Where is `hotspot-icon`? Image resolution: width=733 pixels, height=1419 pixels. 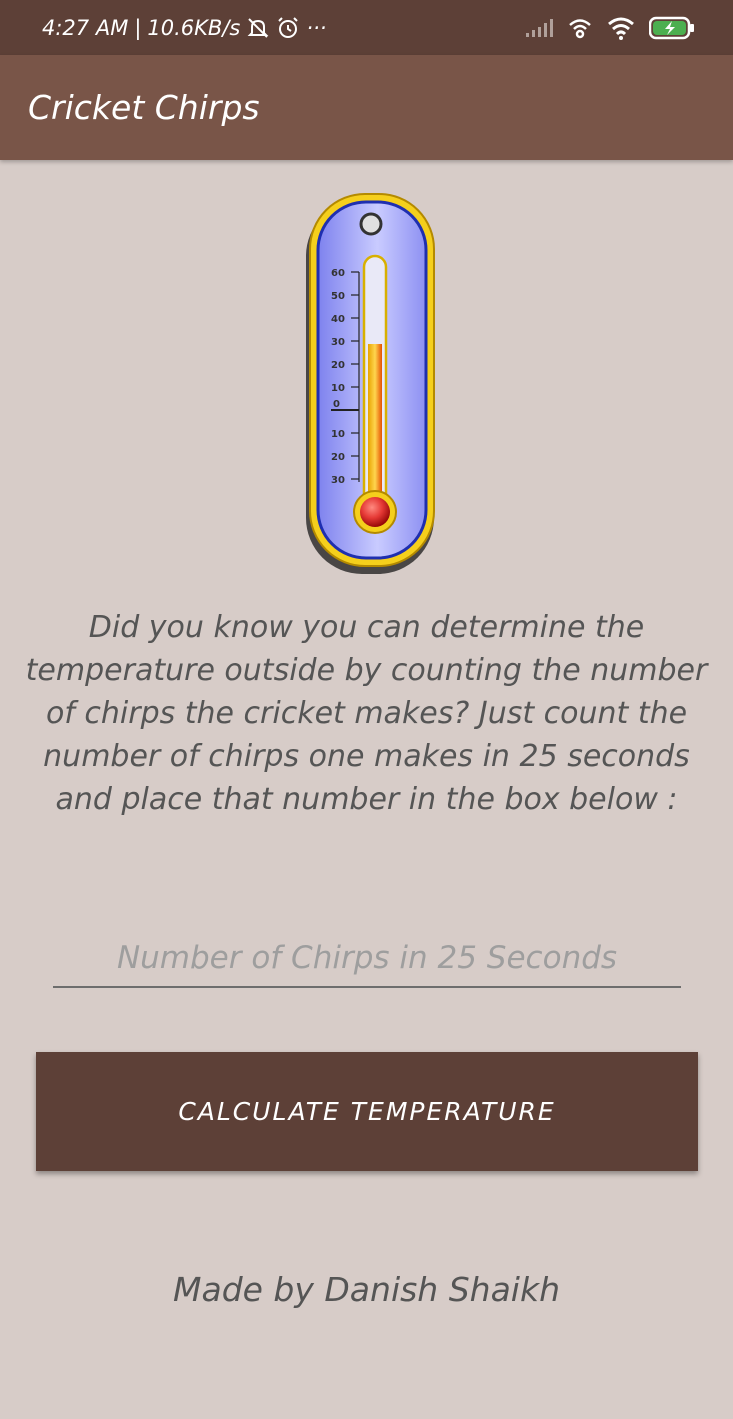
hotspot-icon is located at coordinates (580, 28).